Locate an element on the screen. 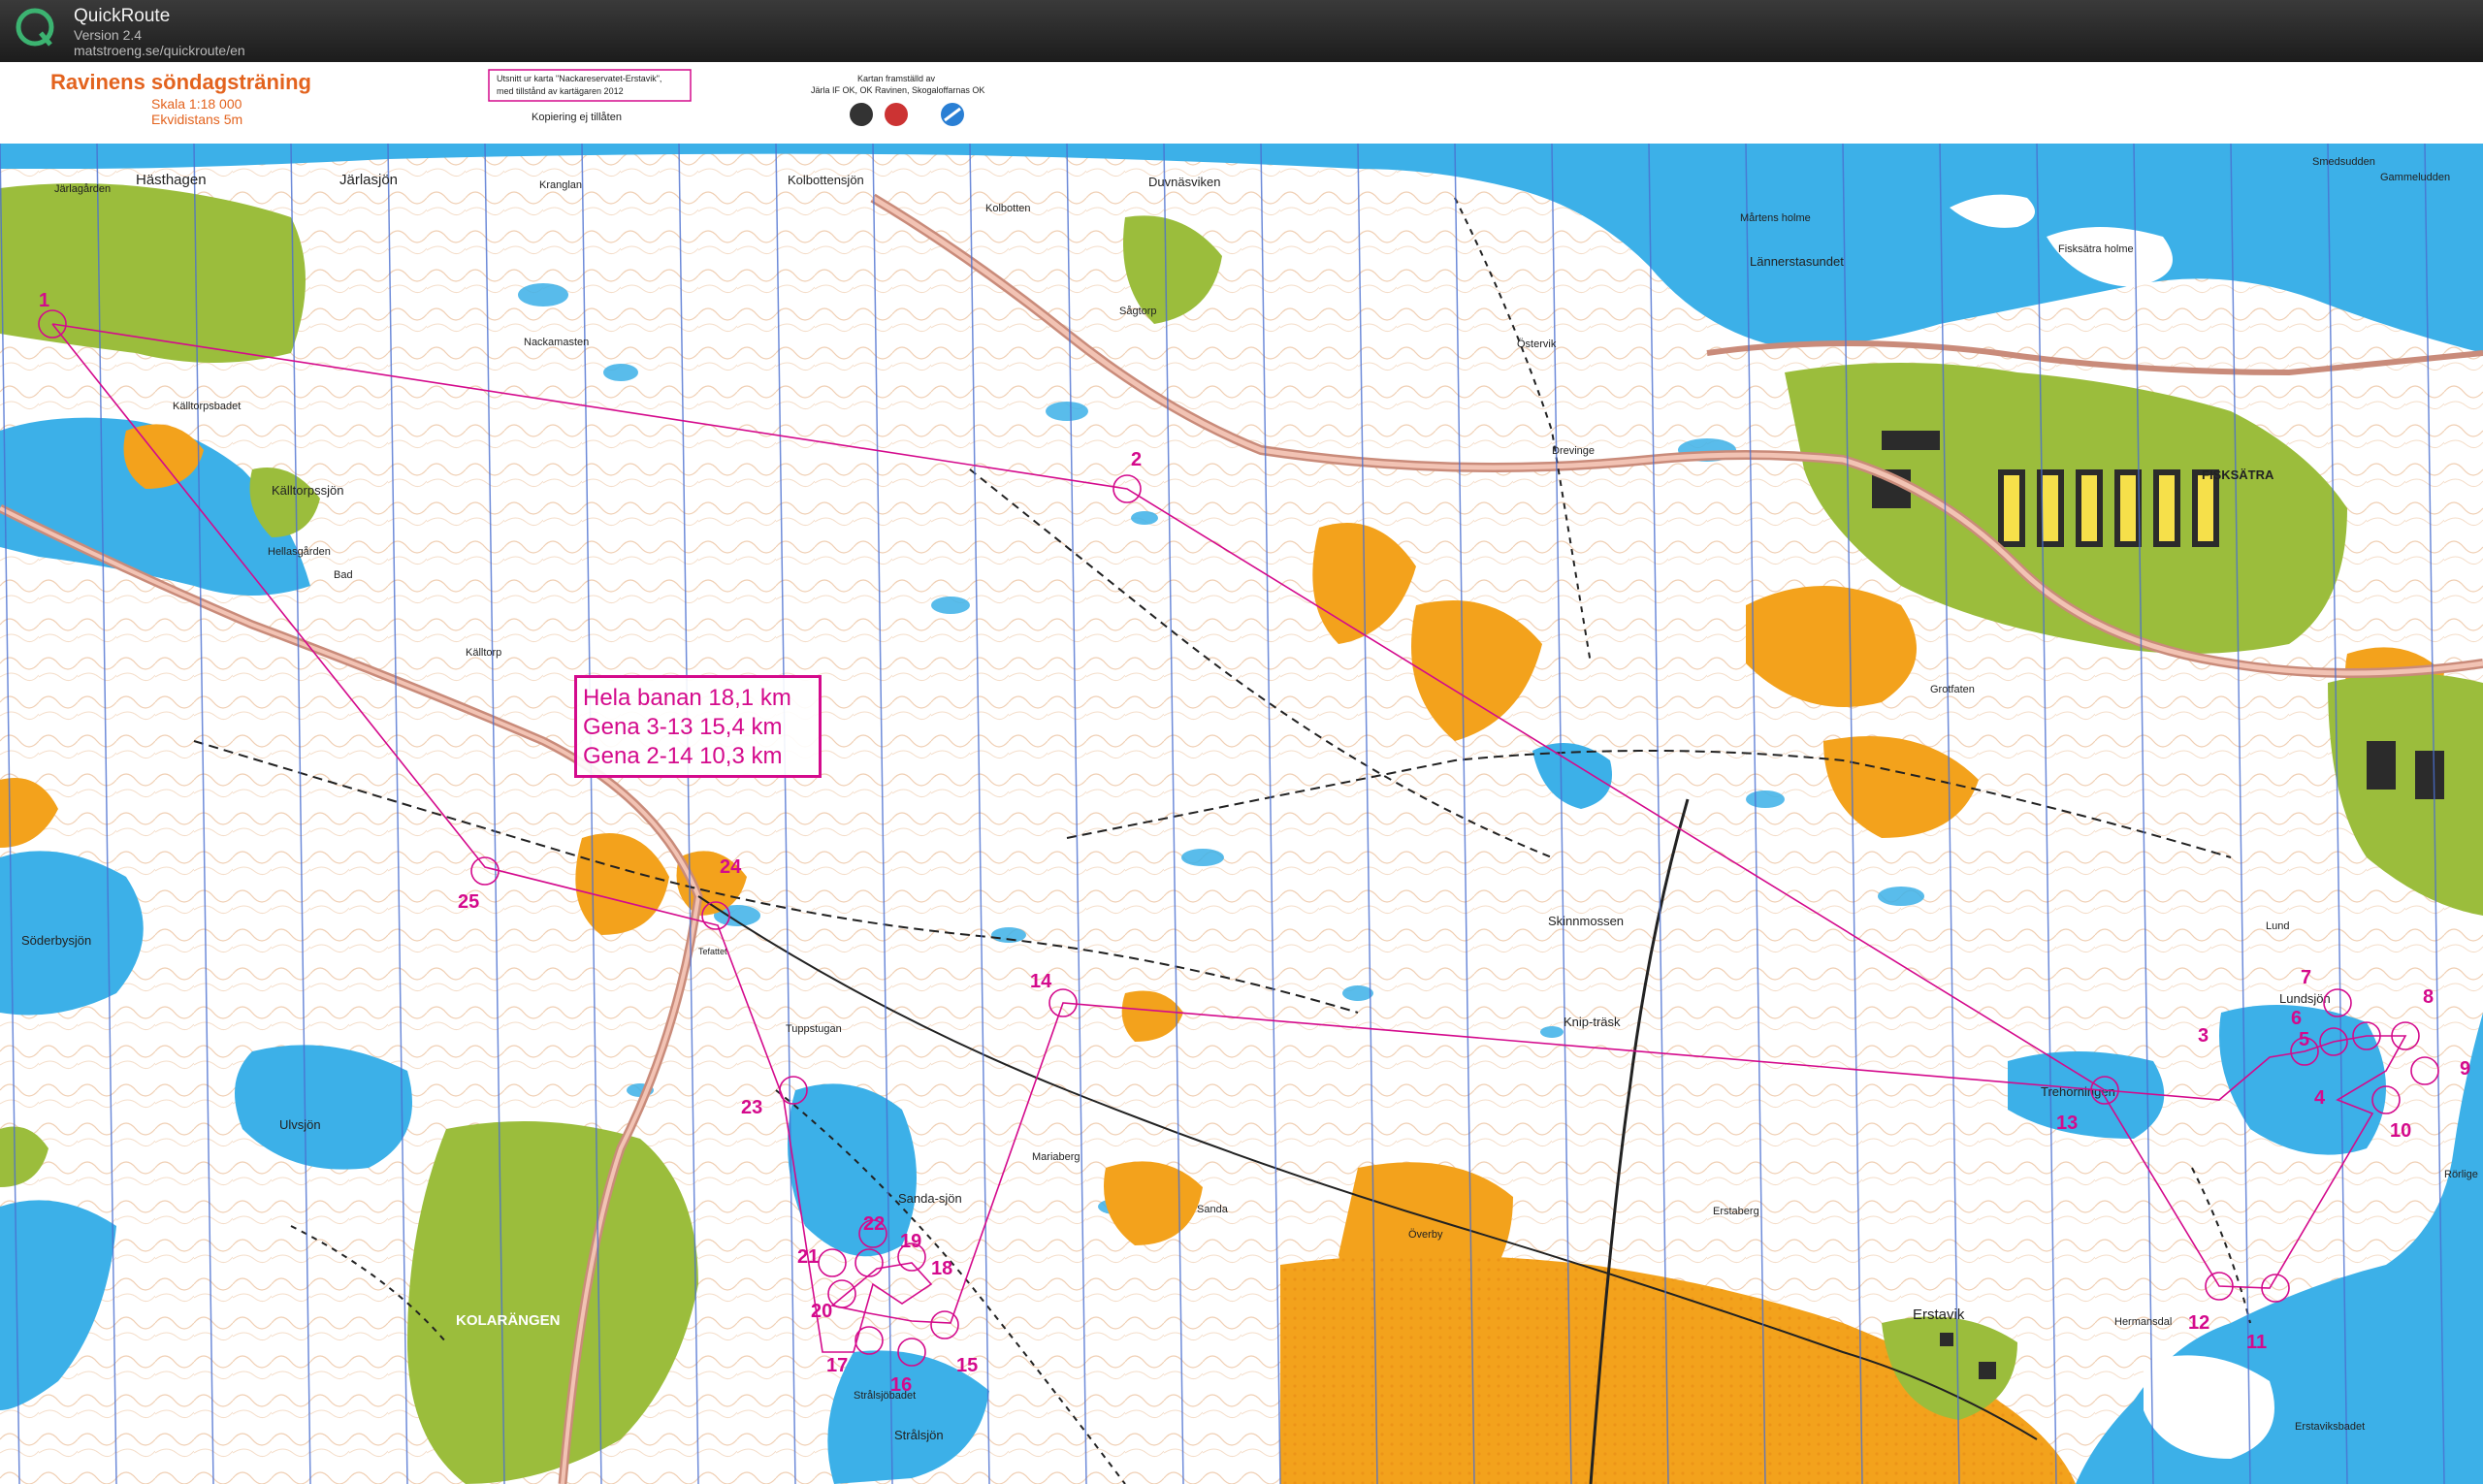 Image resolution: width=2483 pixels, height=1484 pixels. map-title: Ravinens söndagsträning is located at coordinates (181, 82).